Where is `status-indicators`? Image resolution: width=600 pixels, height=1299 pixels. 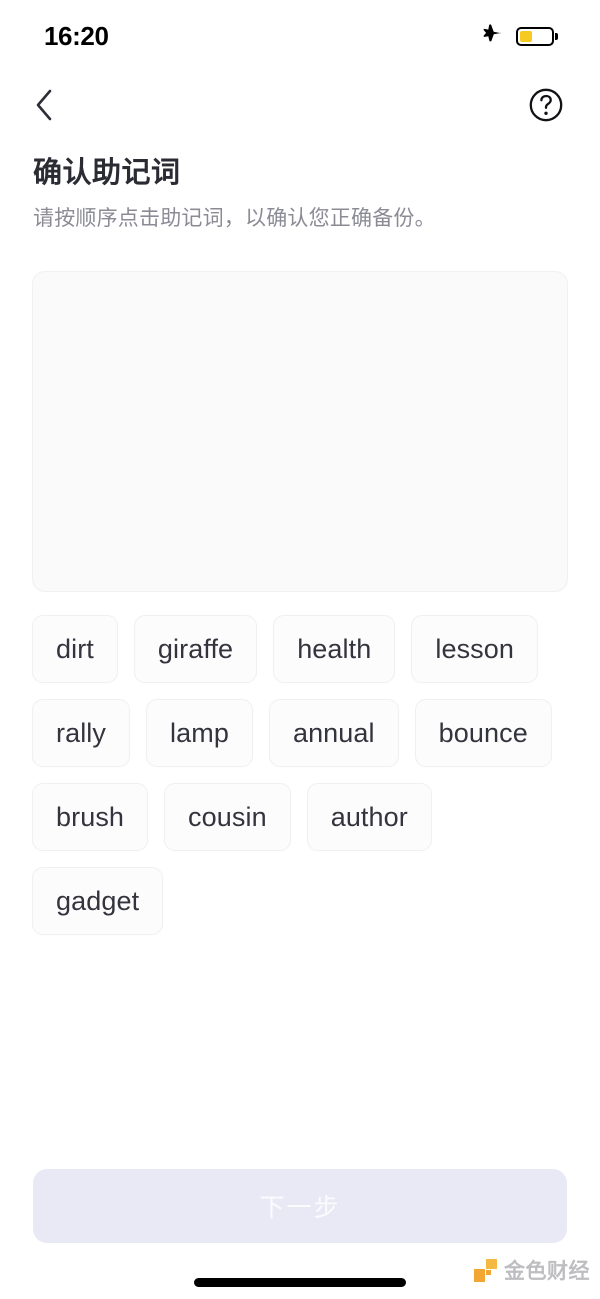
status-indicators is located at coordinates (518, 36).